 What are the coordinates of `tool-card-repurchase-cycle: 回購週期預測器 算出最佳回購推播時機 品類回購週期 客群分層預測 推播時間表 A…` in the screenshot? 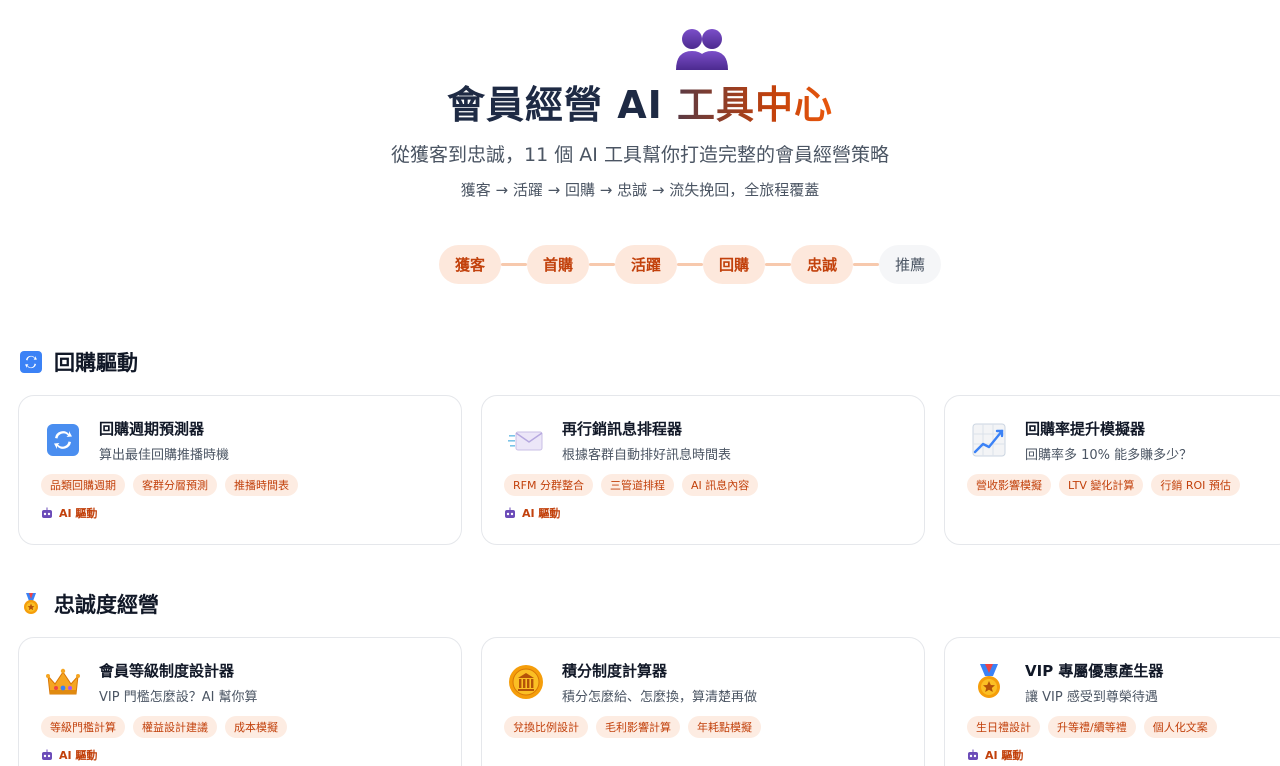 It's located at (240, 470).